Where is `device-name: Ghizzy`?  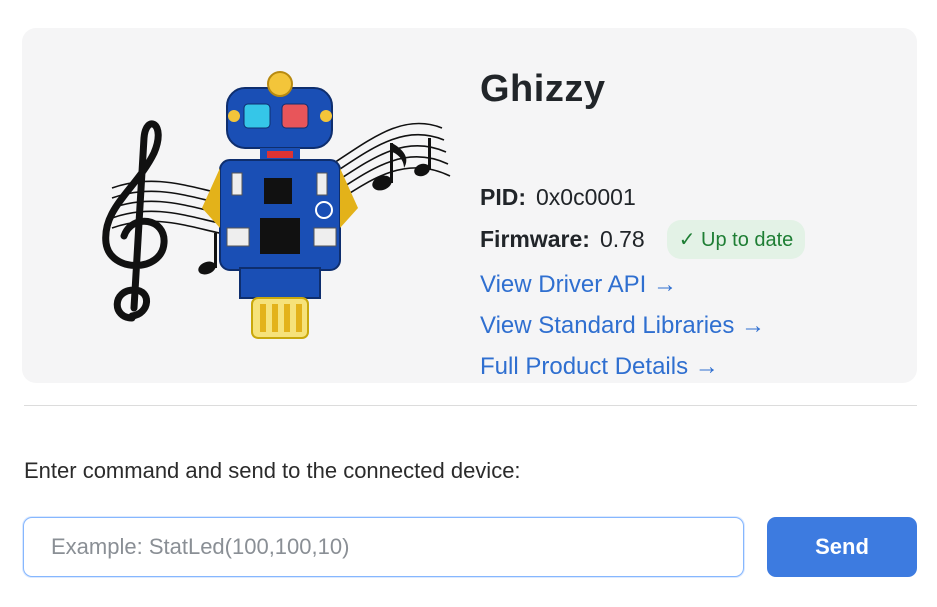 device-name: Ghizzy is located at coordinates (543, 89).